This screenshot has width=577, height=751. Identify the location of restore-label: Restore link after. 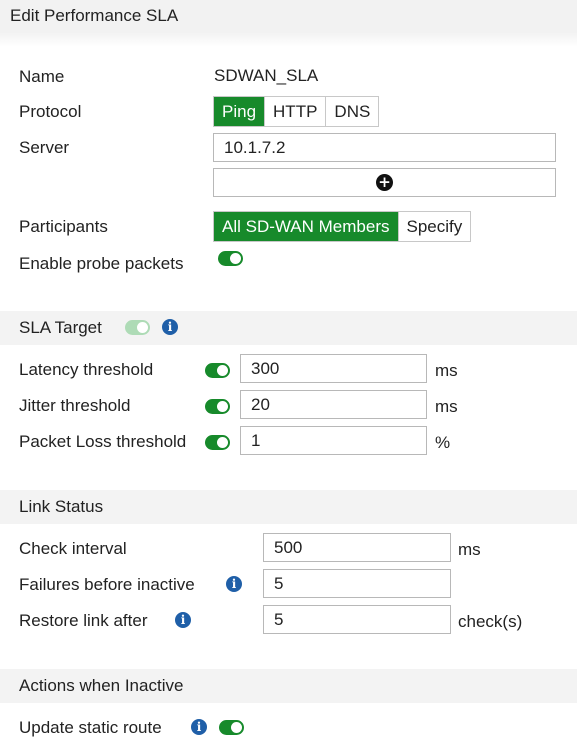
(83, 620).